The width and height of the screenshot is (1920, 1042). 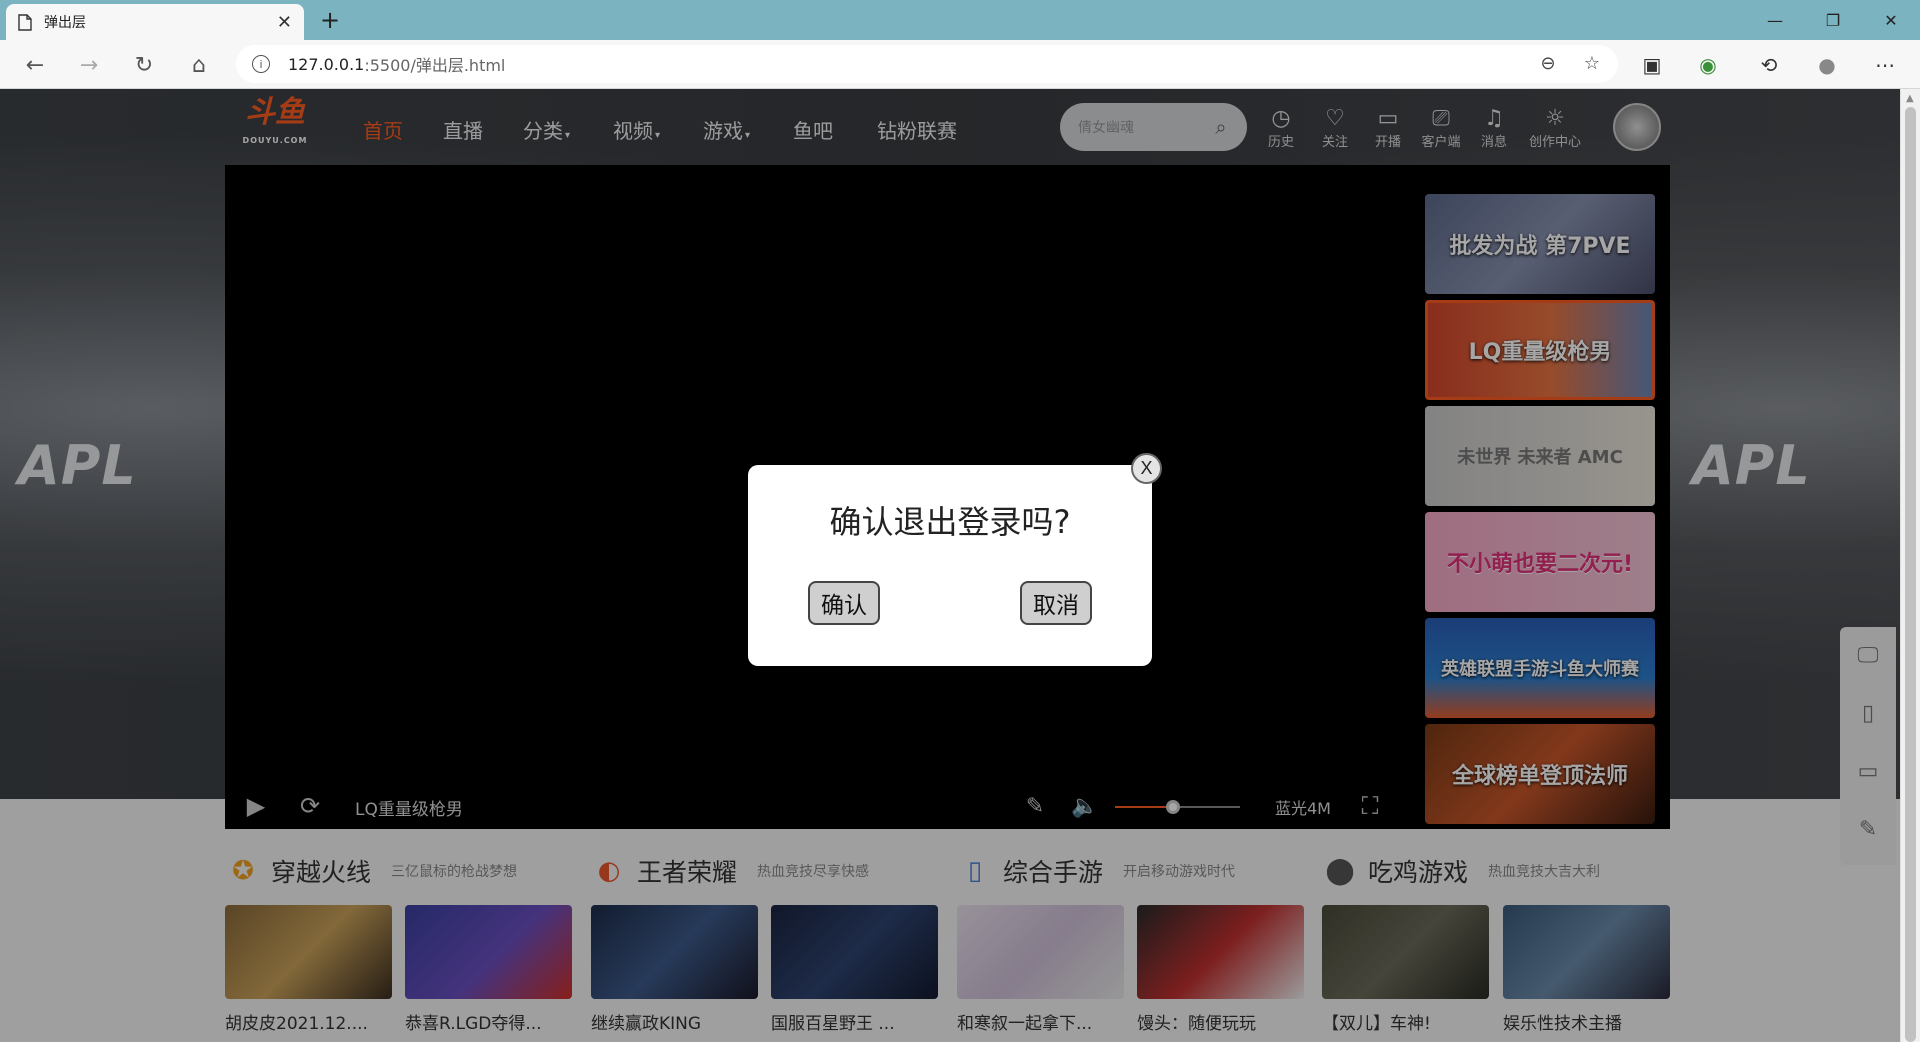 I want to click on zoom-icon: ⊖, so click(x=1548, y=63).